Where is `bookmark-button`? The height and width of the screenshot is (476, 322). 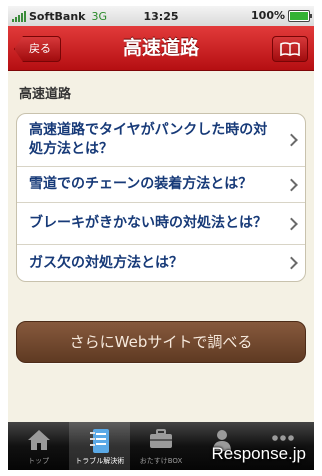 bookmark-button is located at coordinates (290, 49).